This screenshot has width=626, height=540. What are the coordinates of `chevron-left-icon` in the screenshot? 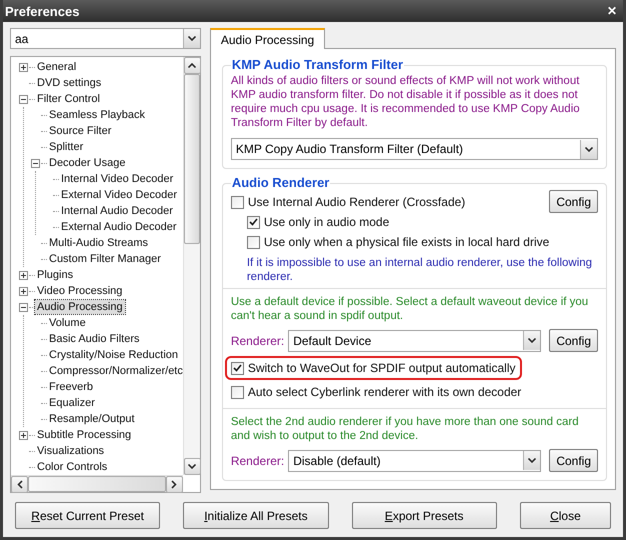 It's located at (19, 484).